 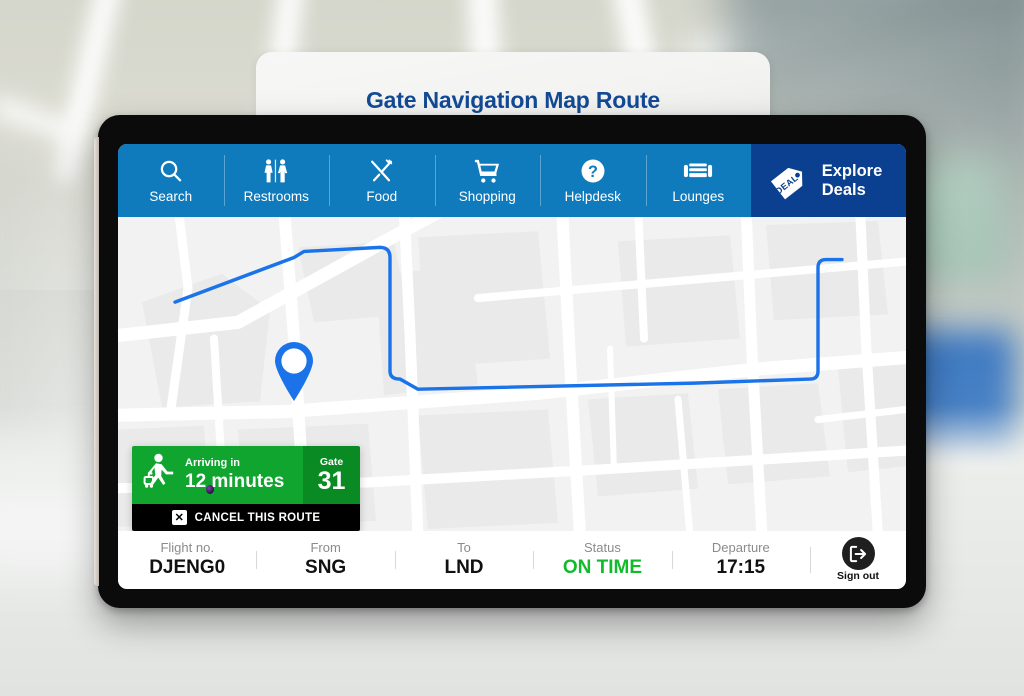 I want to click on shopping-cart-icon, so click(x=487, y=171).